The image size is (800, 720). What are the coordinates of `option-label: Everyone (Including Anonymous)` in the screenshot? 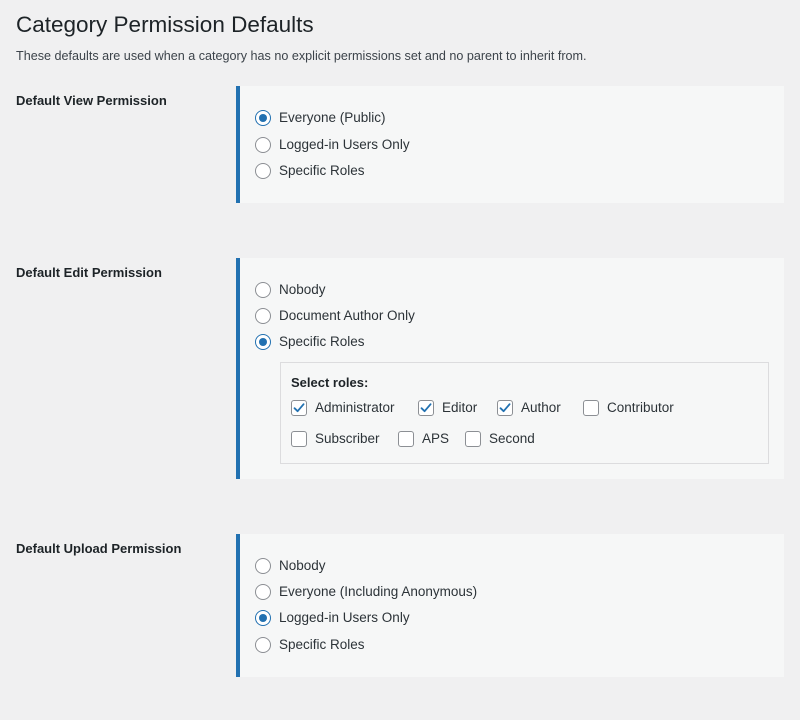 It's located at (378, 591).